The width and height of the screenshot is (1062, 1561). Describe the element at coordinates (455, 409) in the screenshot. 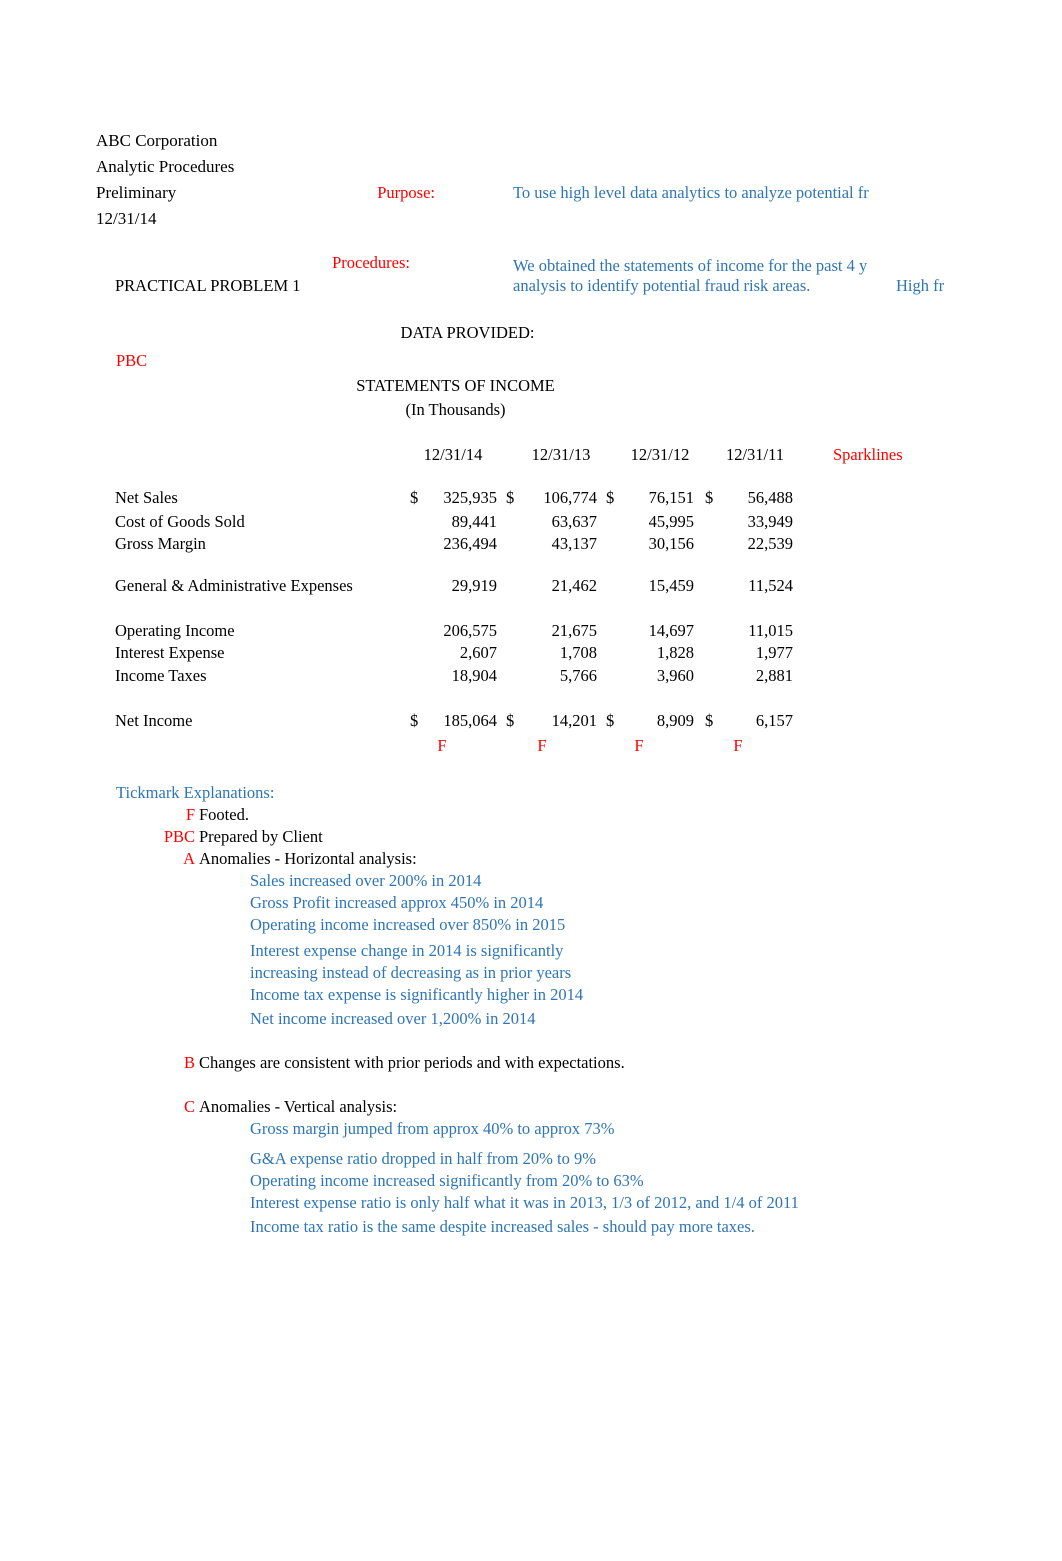

I see `statement-subtitle: (In Thousands)` at that location.